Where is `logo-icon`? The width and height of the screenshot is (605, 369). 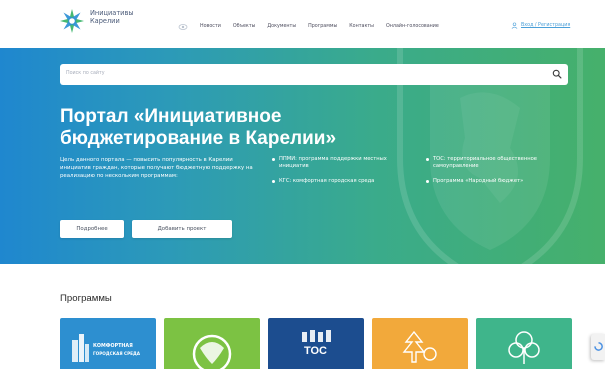
logo-icon is located at coordinates (72, 21).